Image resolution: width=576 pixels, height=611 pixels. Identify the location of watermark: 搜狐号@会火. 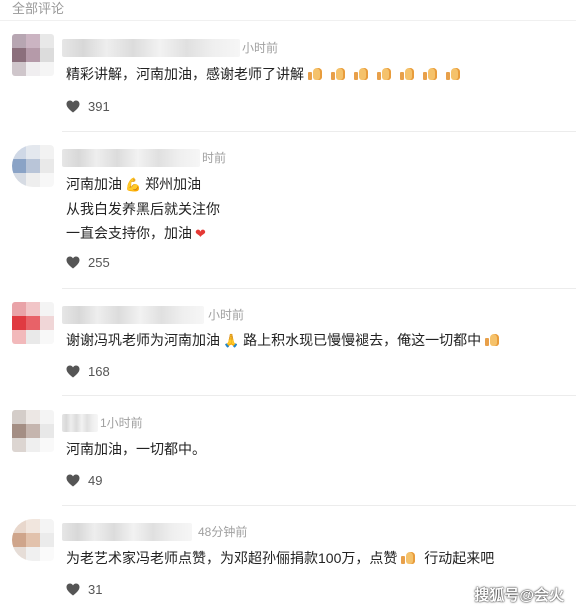
(519, 595).